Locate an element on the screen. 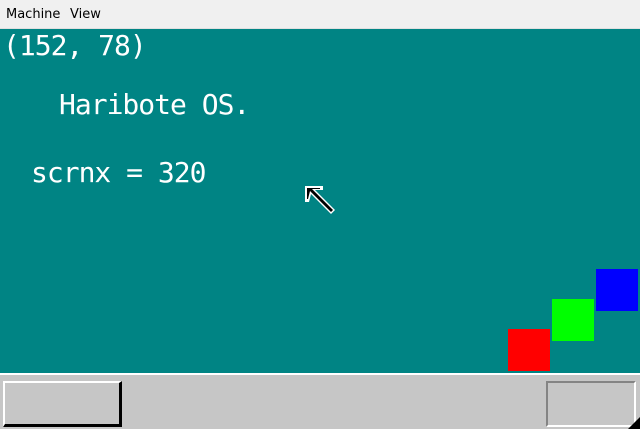 This screenshot has width=640, height=429. scrnx-readout: scrnx = 320 is located at coordinates (118, 172).